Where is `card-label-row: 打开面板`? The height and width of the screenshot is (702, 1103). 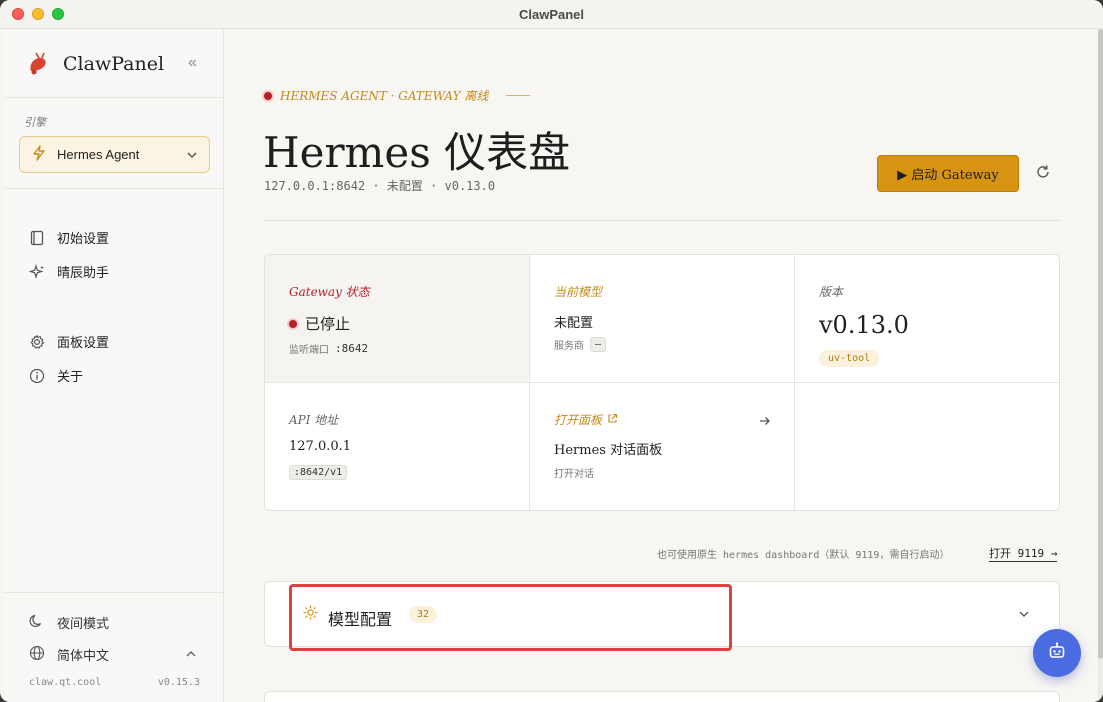 card-label-row: 打开面板 is located at coordinates (586, 419).